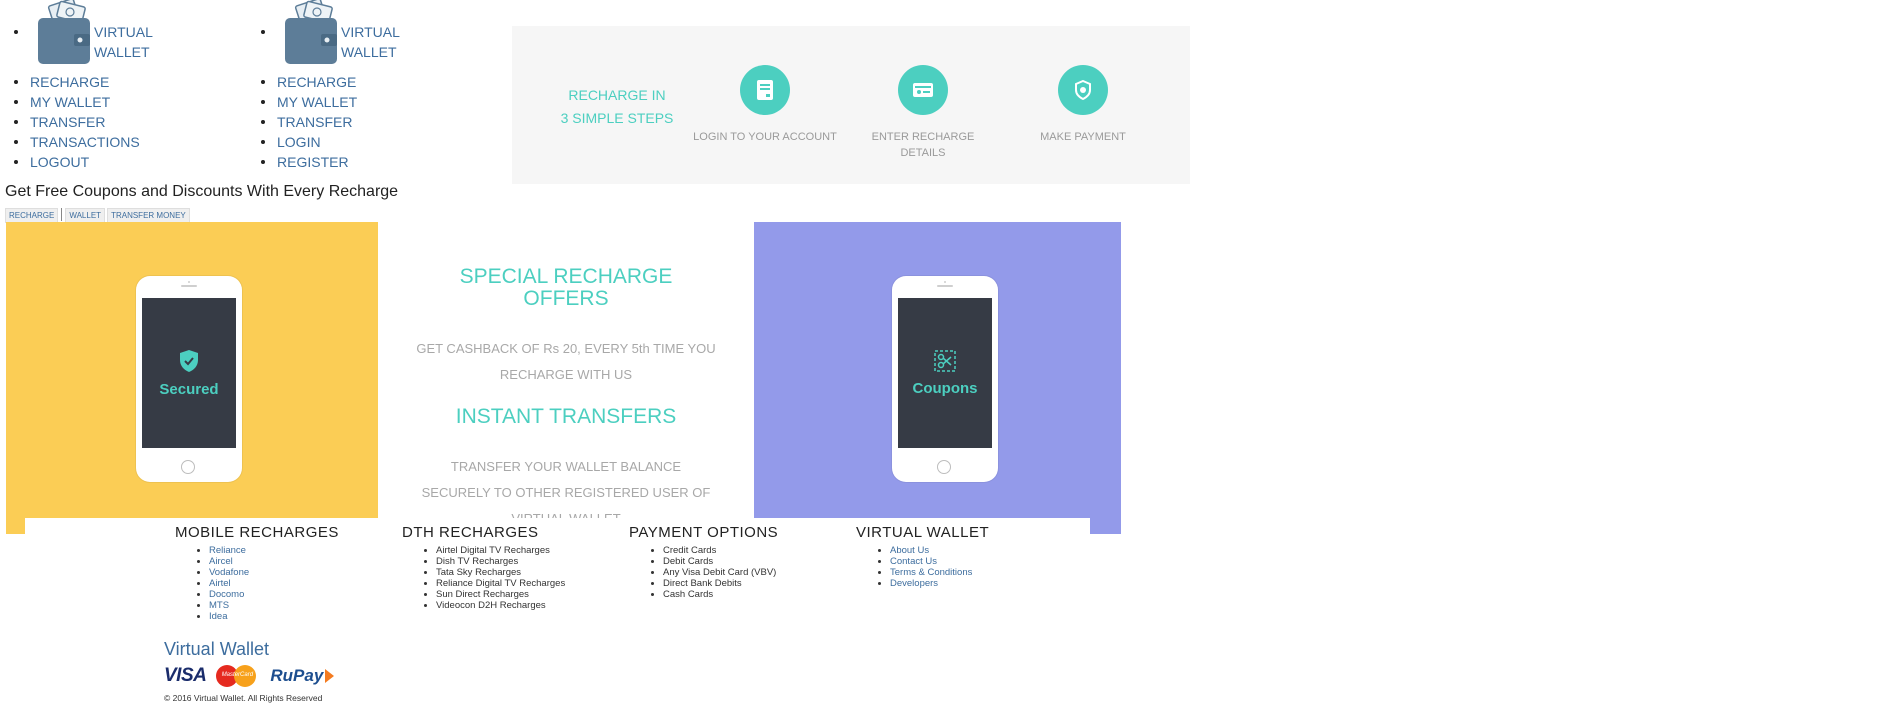 The height and width of the screenshot is (712, 1895). Describe the element at coordinates (85, 215) in the screenshot. I see `tab-wallet: WALLET` at that location.